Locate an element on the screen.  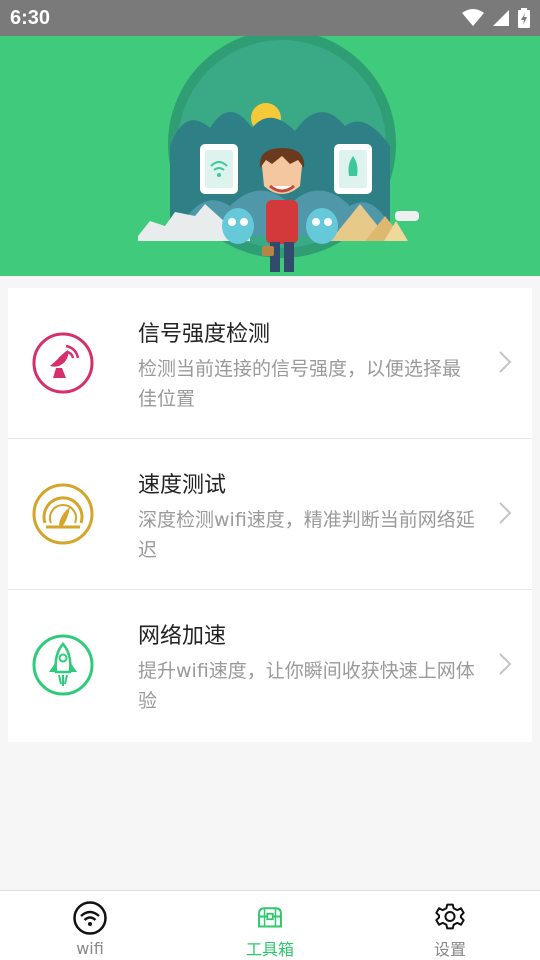
tab-wifi: wifi is located at coordinates (90, 925).